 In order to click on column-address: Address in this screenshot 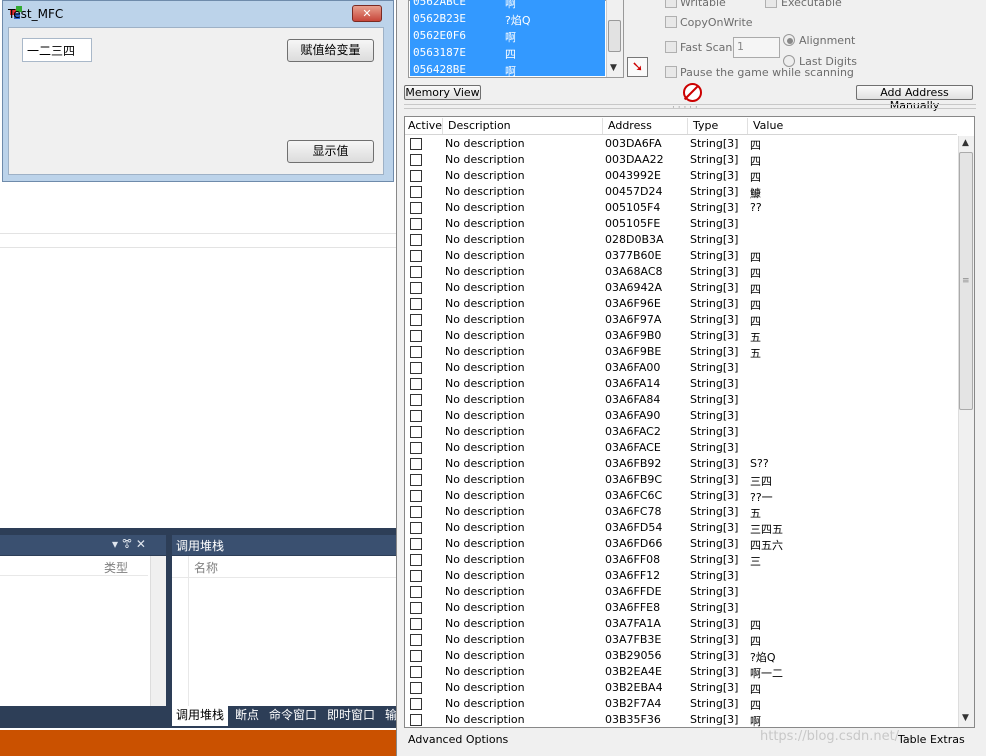, I will do `click(630, 125)`.